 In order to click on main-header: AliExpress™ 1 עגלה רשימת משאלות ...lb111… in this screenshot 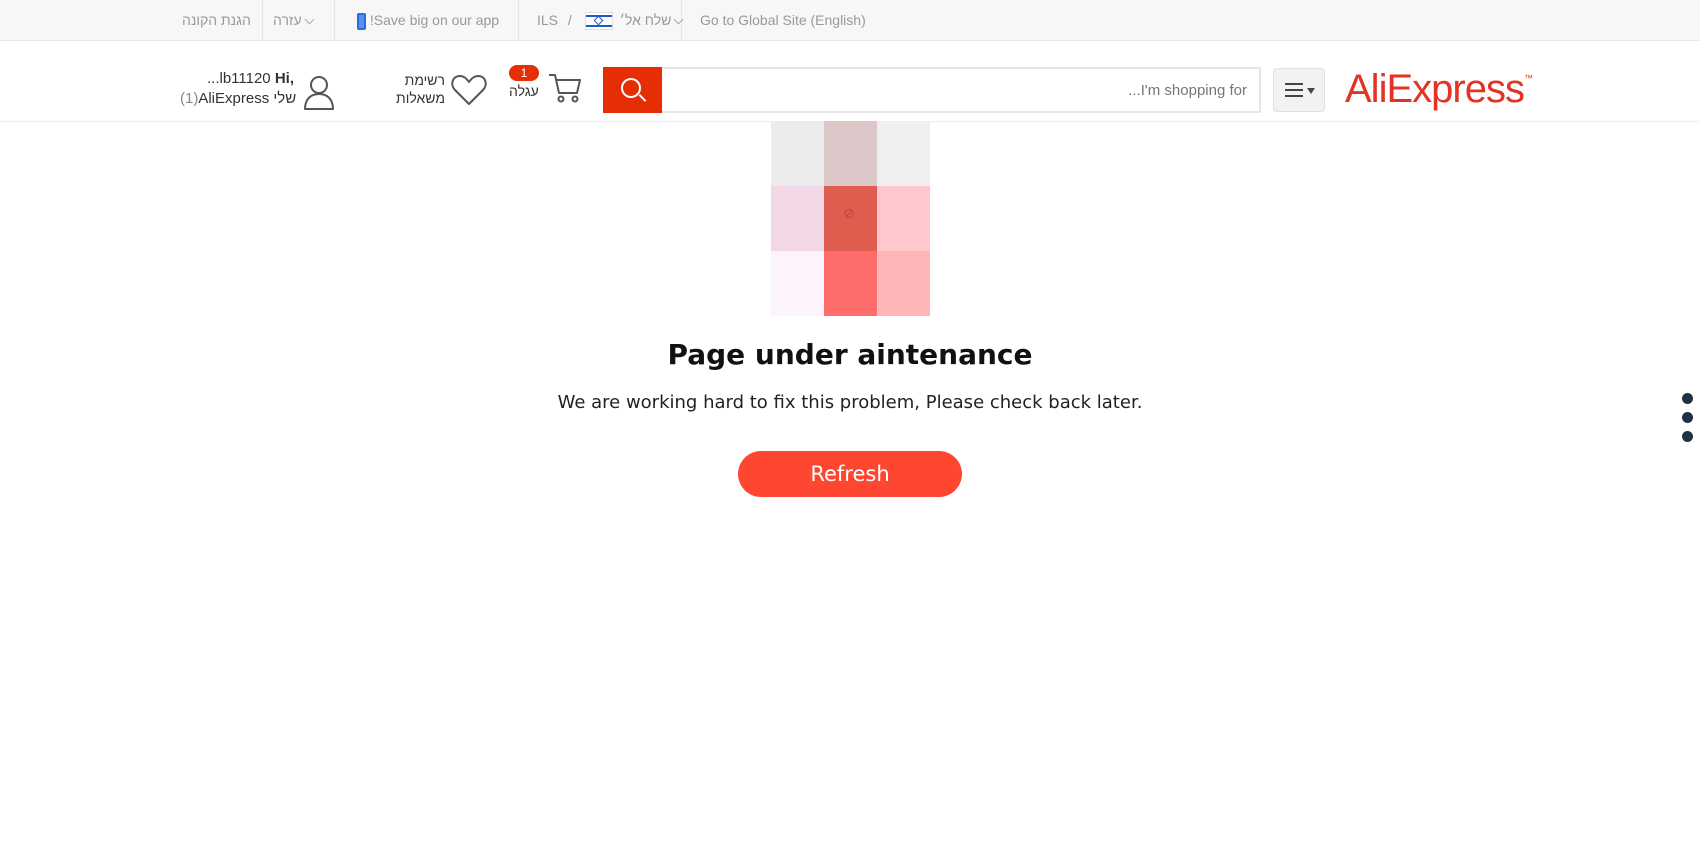, I will do `click(850, 81)`.